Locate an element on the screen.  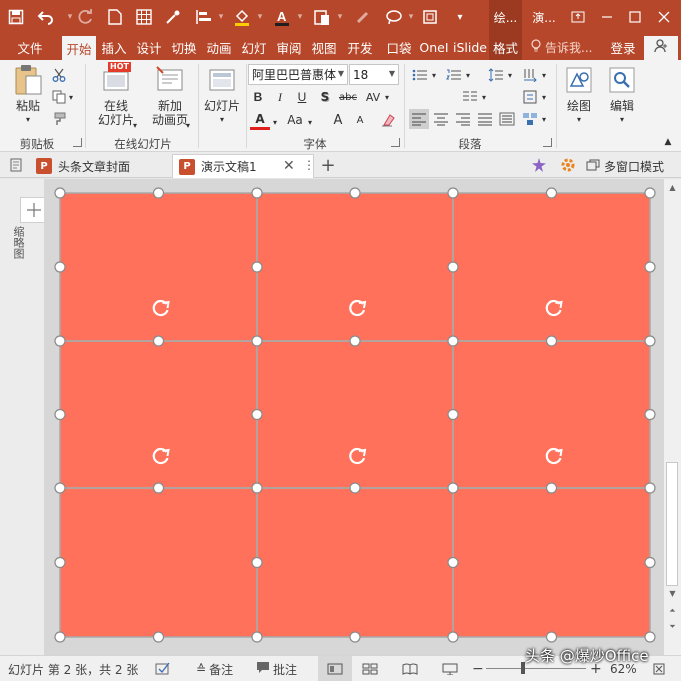
font-launcher-icon is located at coordinates (395, 142).